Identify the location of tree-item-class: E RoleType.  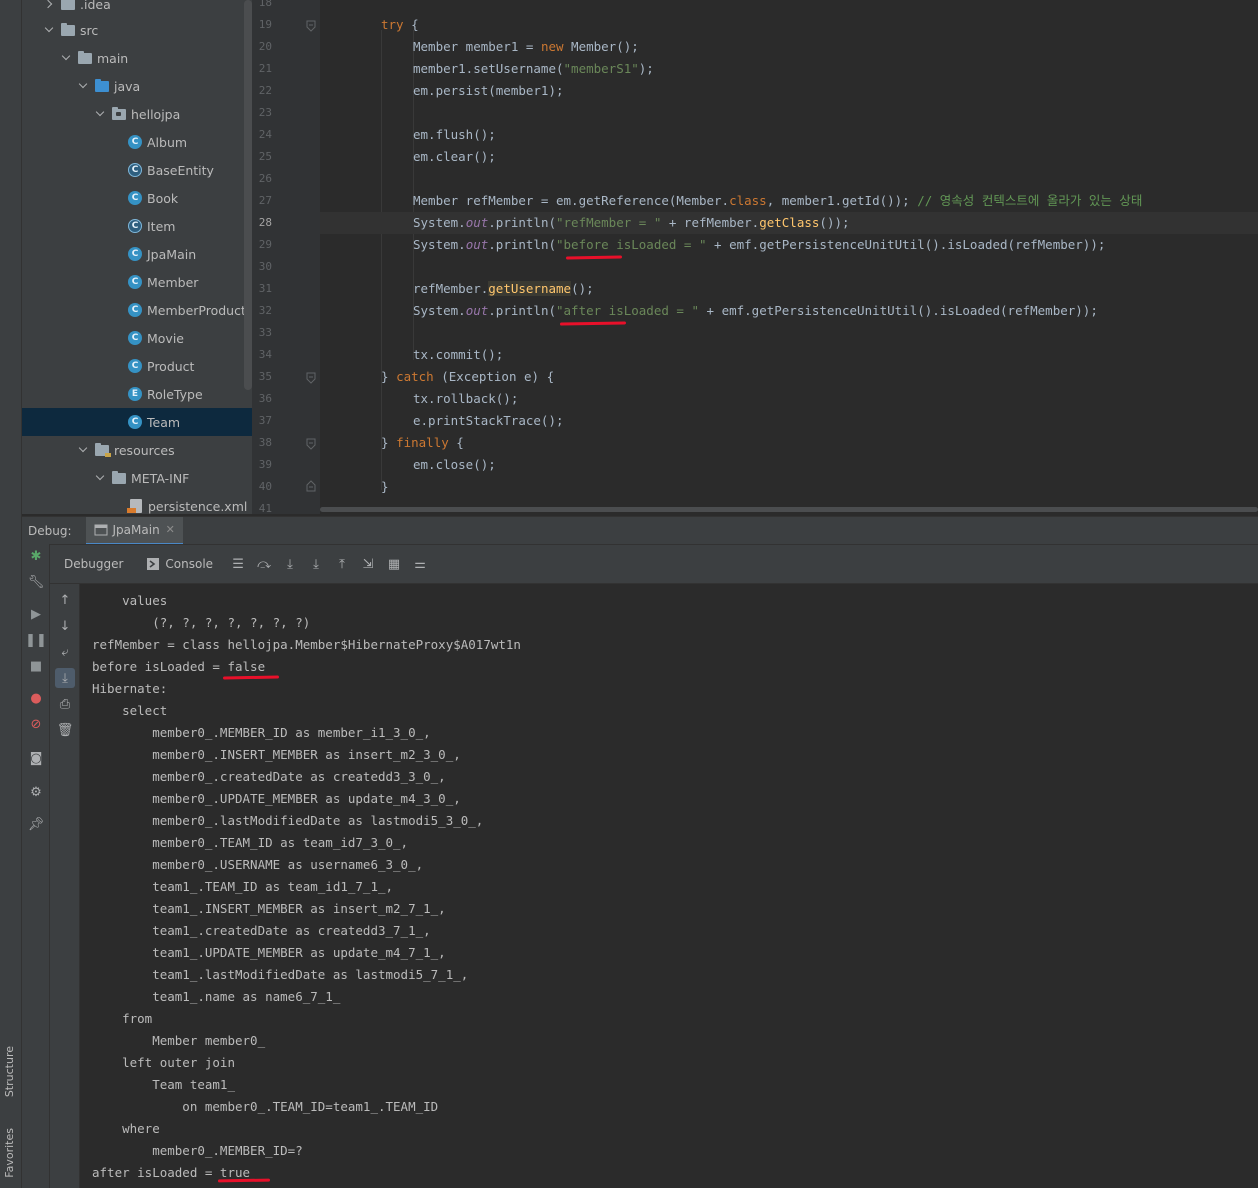
(137, 394).